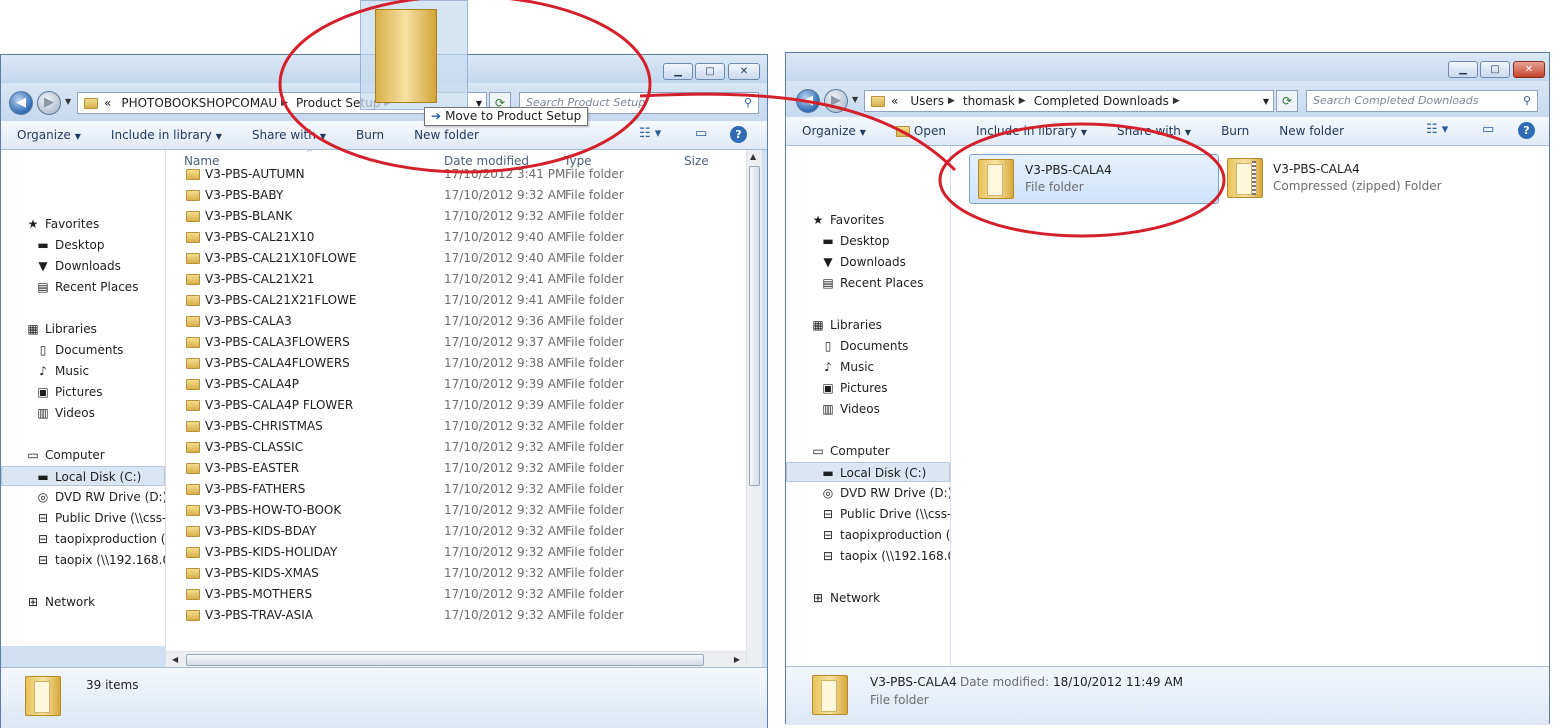  What do you see at coordinates (920, 131) in the screenshot?
I see `open-button: Open` at bounding box center [920, 131].